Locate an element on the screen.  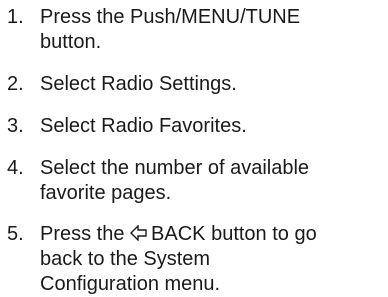
step-text-line: back to the System is located at coordinates (125, 259).